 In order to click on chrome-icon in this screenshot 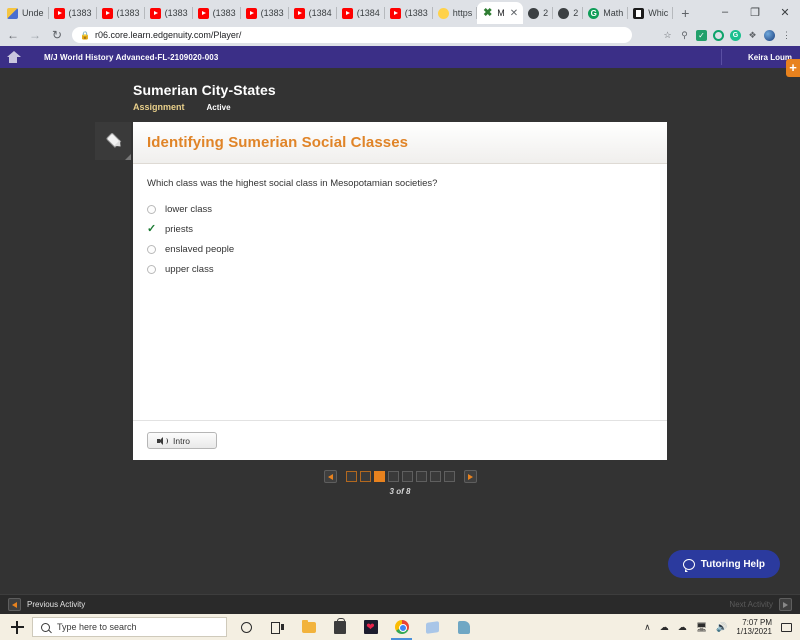, I will do `click(401, 627)`.